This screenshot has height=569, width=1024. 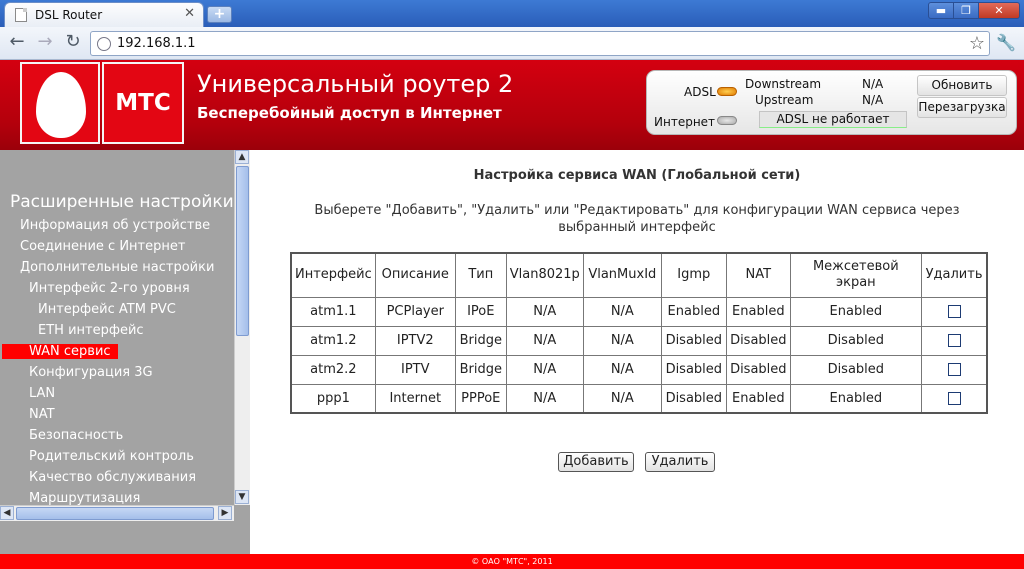 What do you see at coordinates (855, 340) in the screenshot?
I see `cell-firewall: Disabled` at bounding box center [855, 340].